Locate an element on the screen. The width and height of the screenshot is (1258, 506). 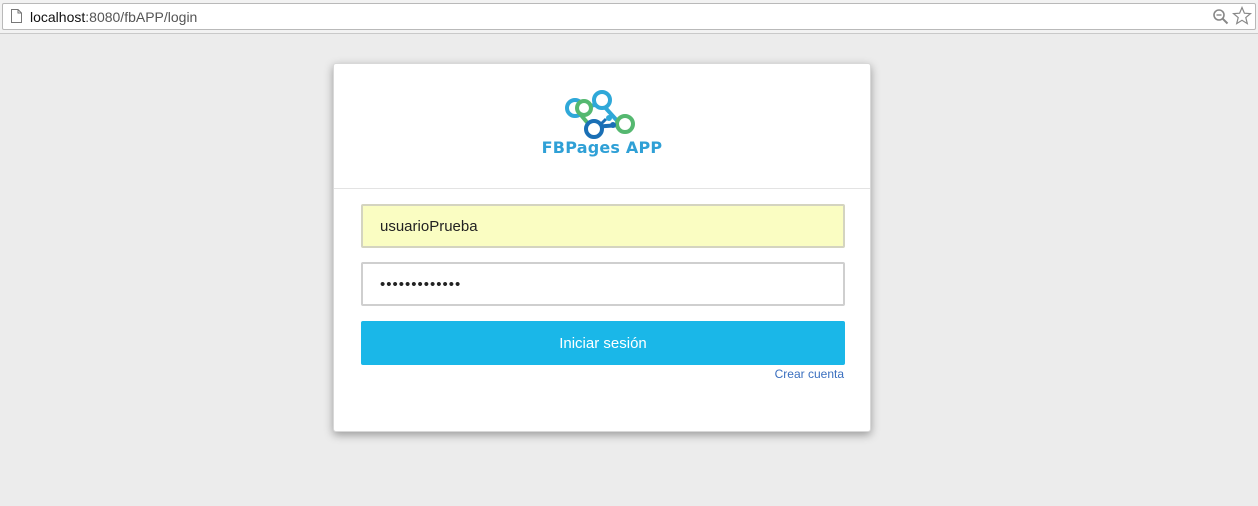
url-host: localhost is located at coordinates (58, 17).